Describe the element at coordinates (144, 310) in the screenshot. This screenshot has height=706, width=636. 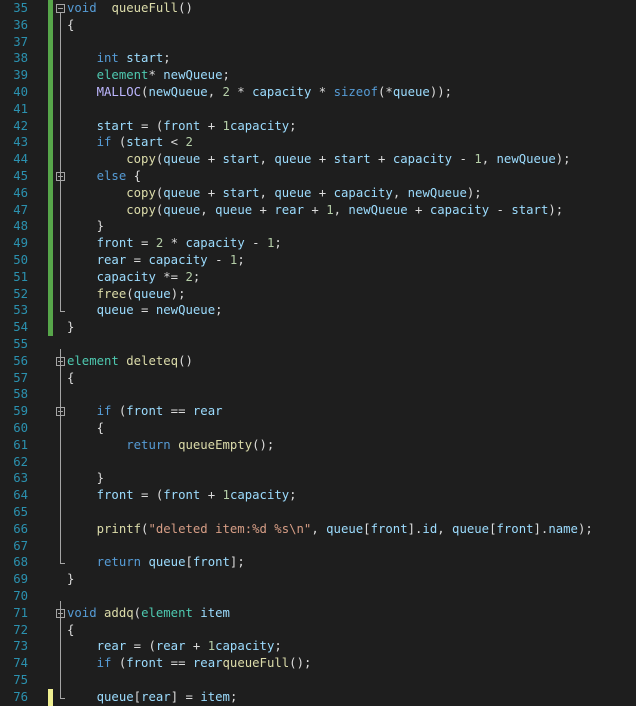
I see `punctuation-token: =` at that location.